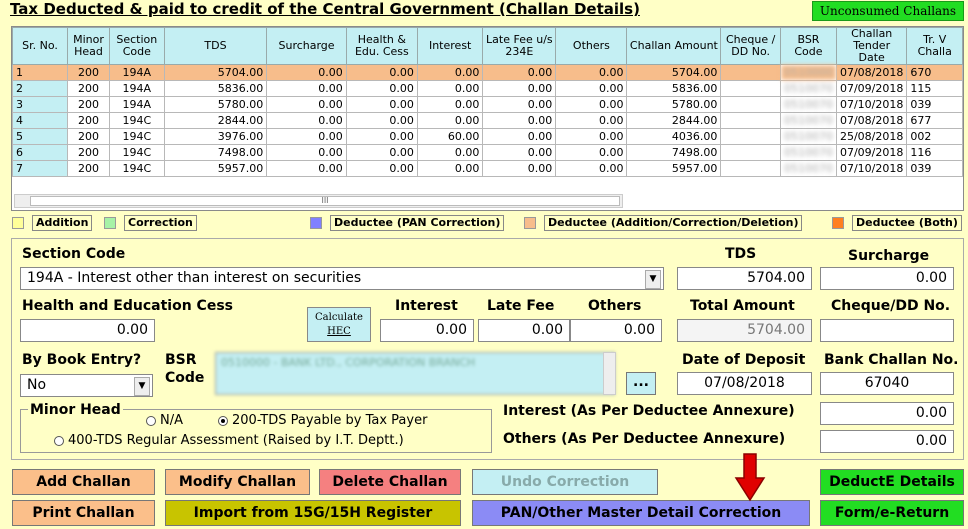  What do you see at coordinates (339, 324) in the screenshot?
I see `calculate-hec-button: Calculate HEC` at bounding box center [339, 324].